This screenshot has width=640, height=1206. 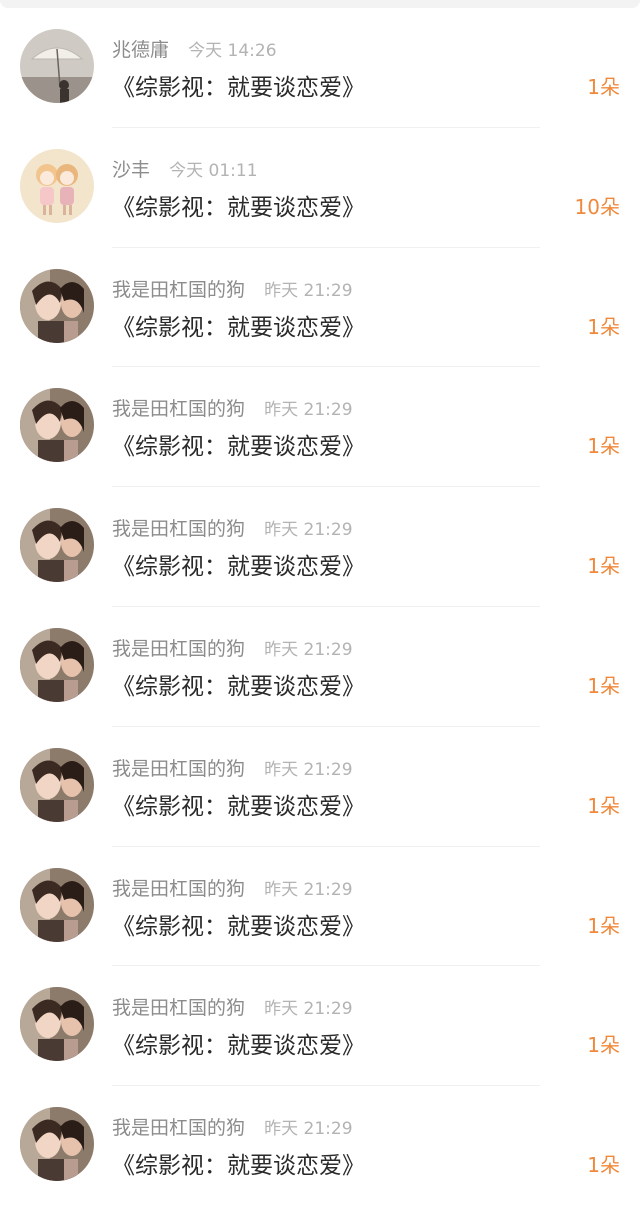 What do you see at coordinates (597, 206) in the screenshot?
I see `gift-count: 10朵` at bounding box center [597, 206].